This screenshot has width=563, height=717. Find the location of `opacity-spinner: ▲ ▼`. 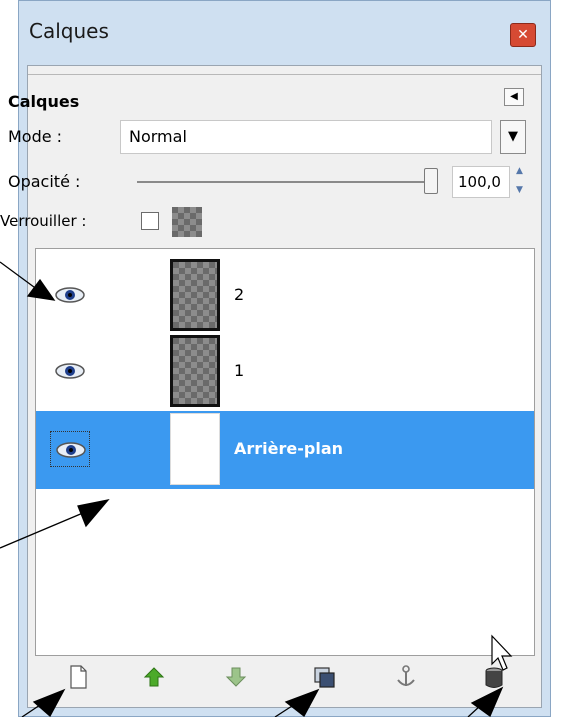

opacity-spinner: ▲ ▼ is located at coordinates (522, 182).